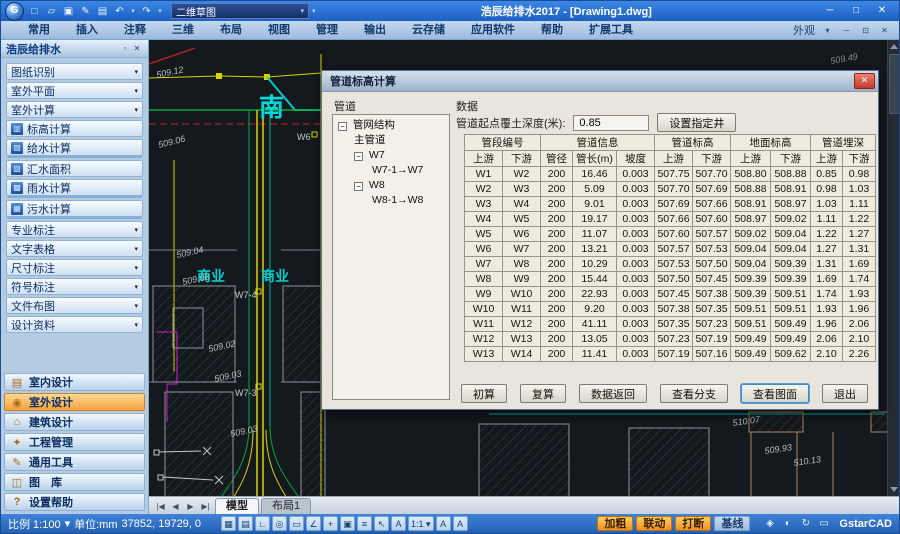 Image resolution: width=900 pixels, height=534 pixels. What do you see at coordinates (146, 11) in the screenshot?
I see `redo-icon: ↷` at bounding box center [146, 11].